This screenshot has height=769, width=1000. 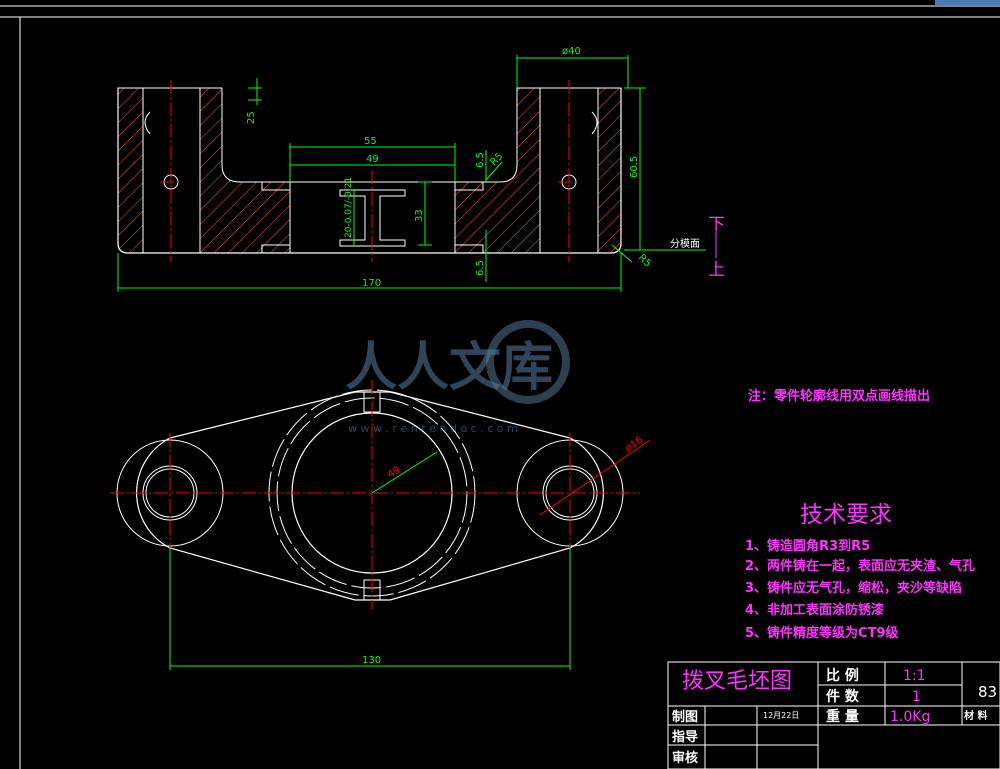 What do you see at coordinates (130, 170) in the screenshot?
I see `left-hatch-outer` at bounding box center [130, 170].